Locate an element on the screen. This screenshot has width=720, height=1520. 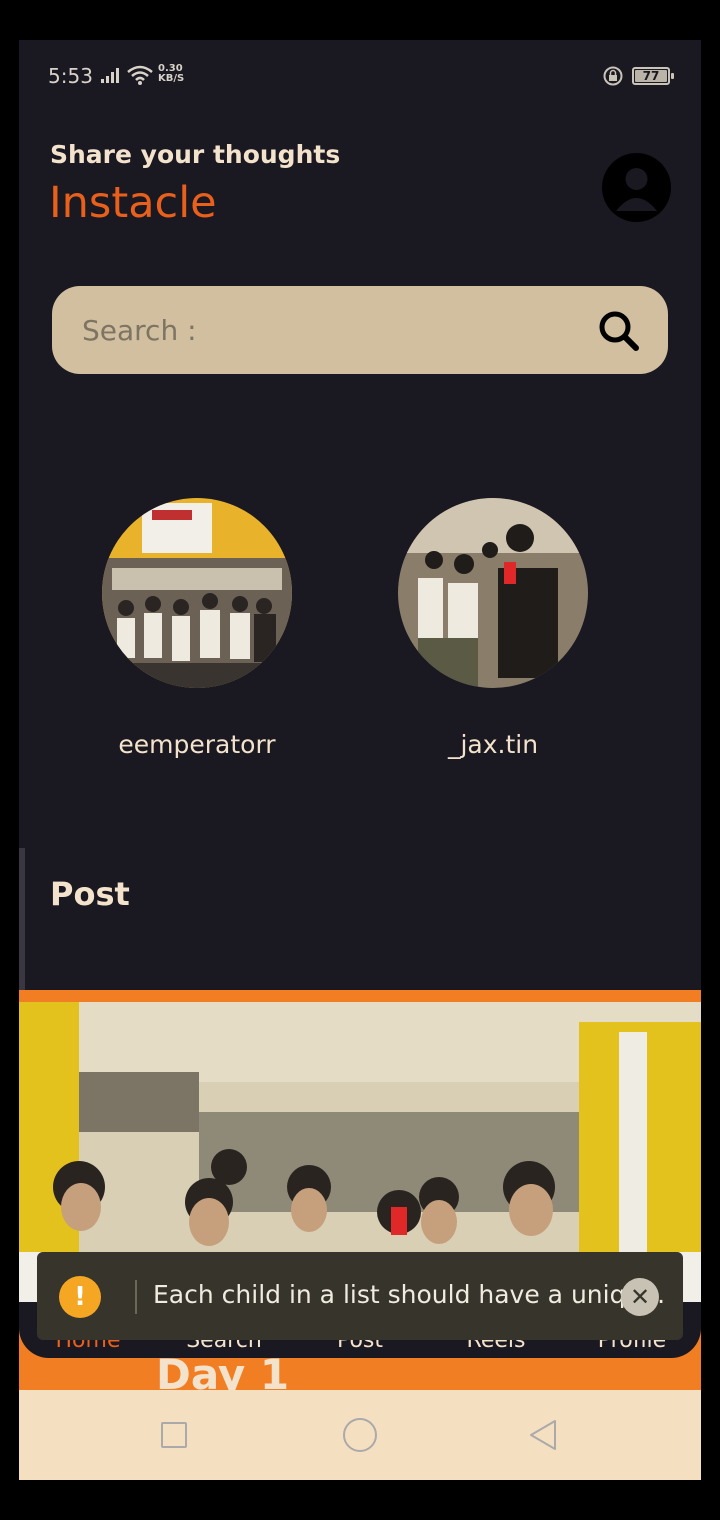
warning-icon: ! is located at coordinates (80, 1297).